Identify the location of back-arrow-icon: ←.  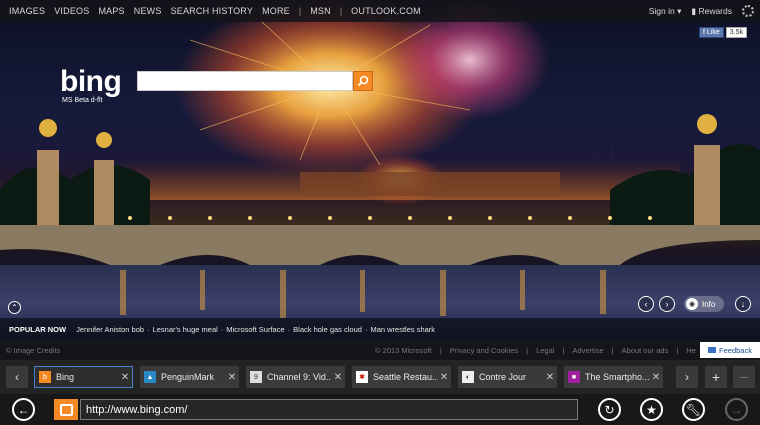
(23, 409).